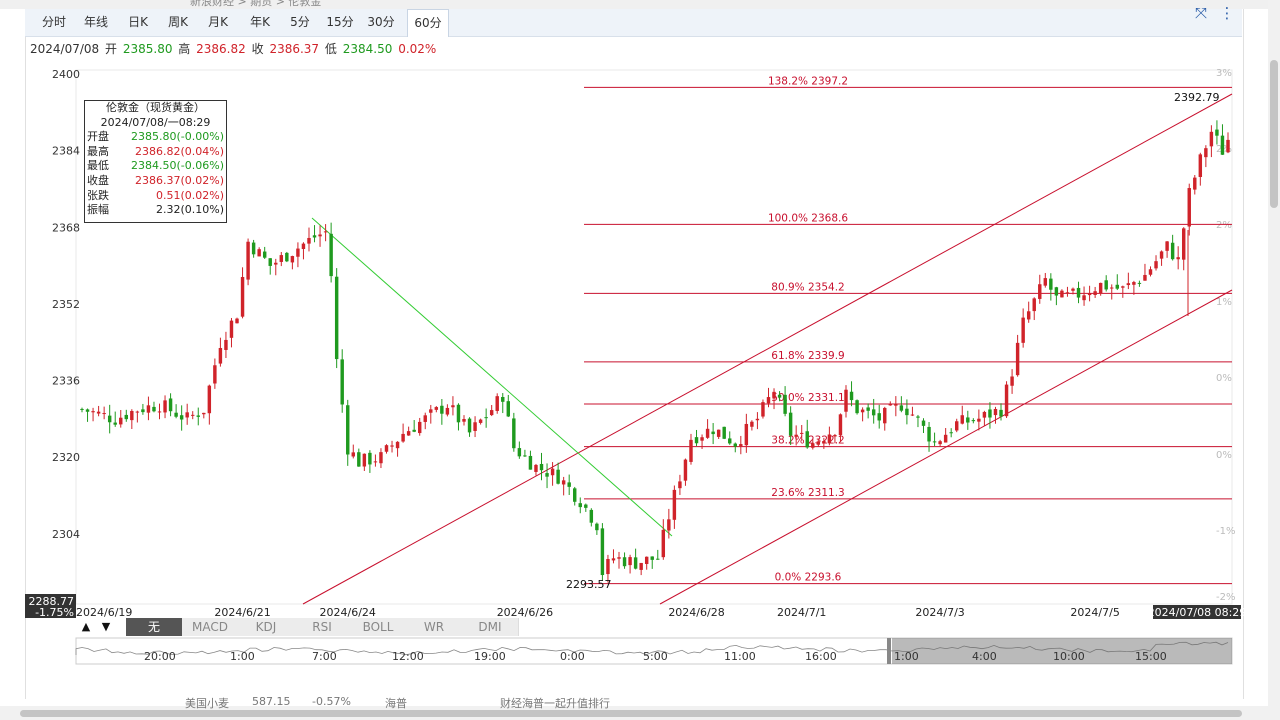  I want to click on info-row: 振幅 2.32(0.10%), so click(155, 210).